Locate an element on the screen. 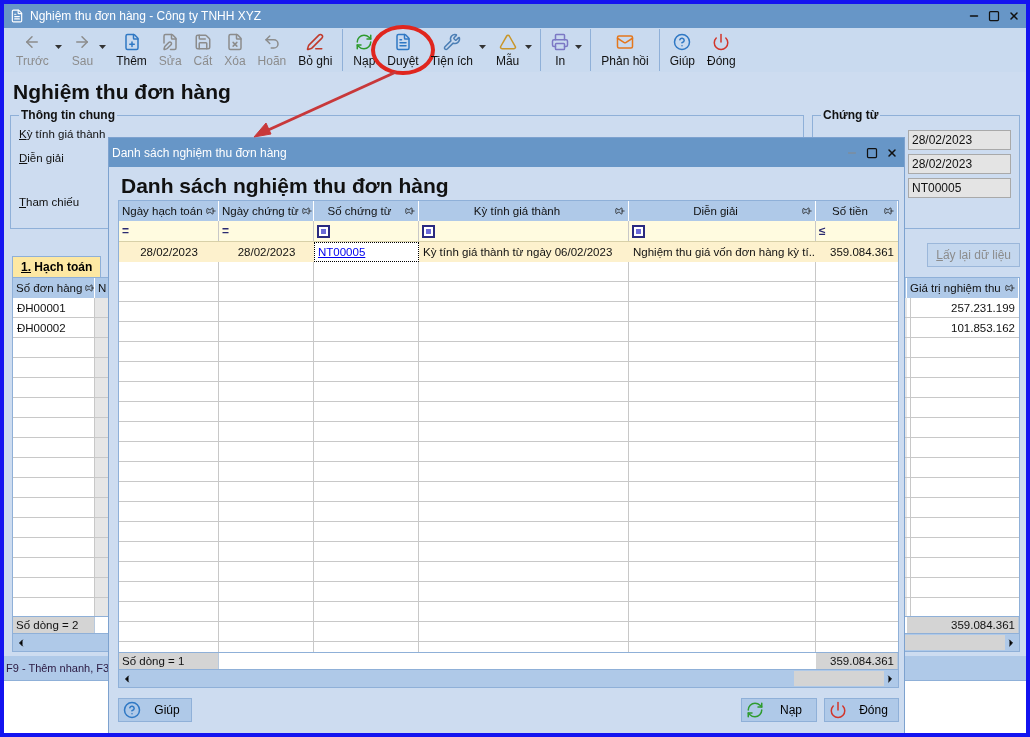  group-title: Thông tin chung is located at coordinates (68, 115).